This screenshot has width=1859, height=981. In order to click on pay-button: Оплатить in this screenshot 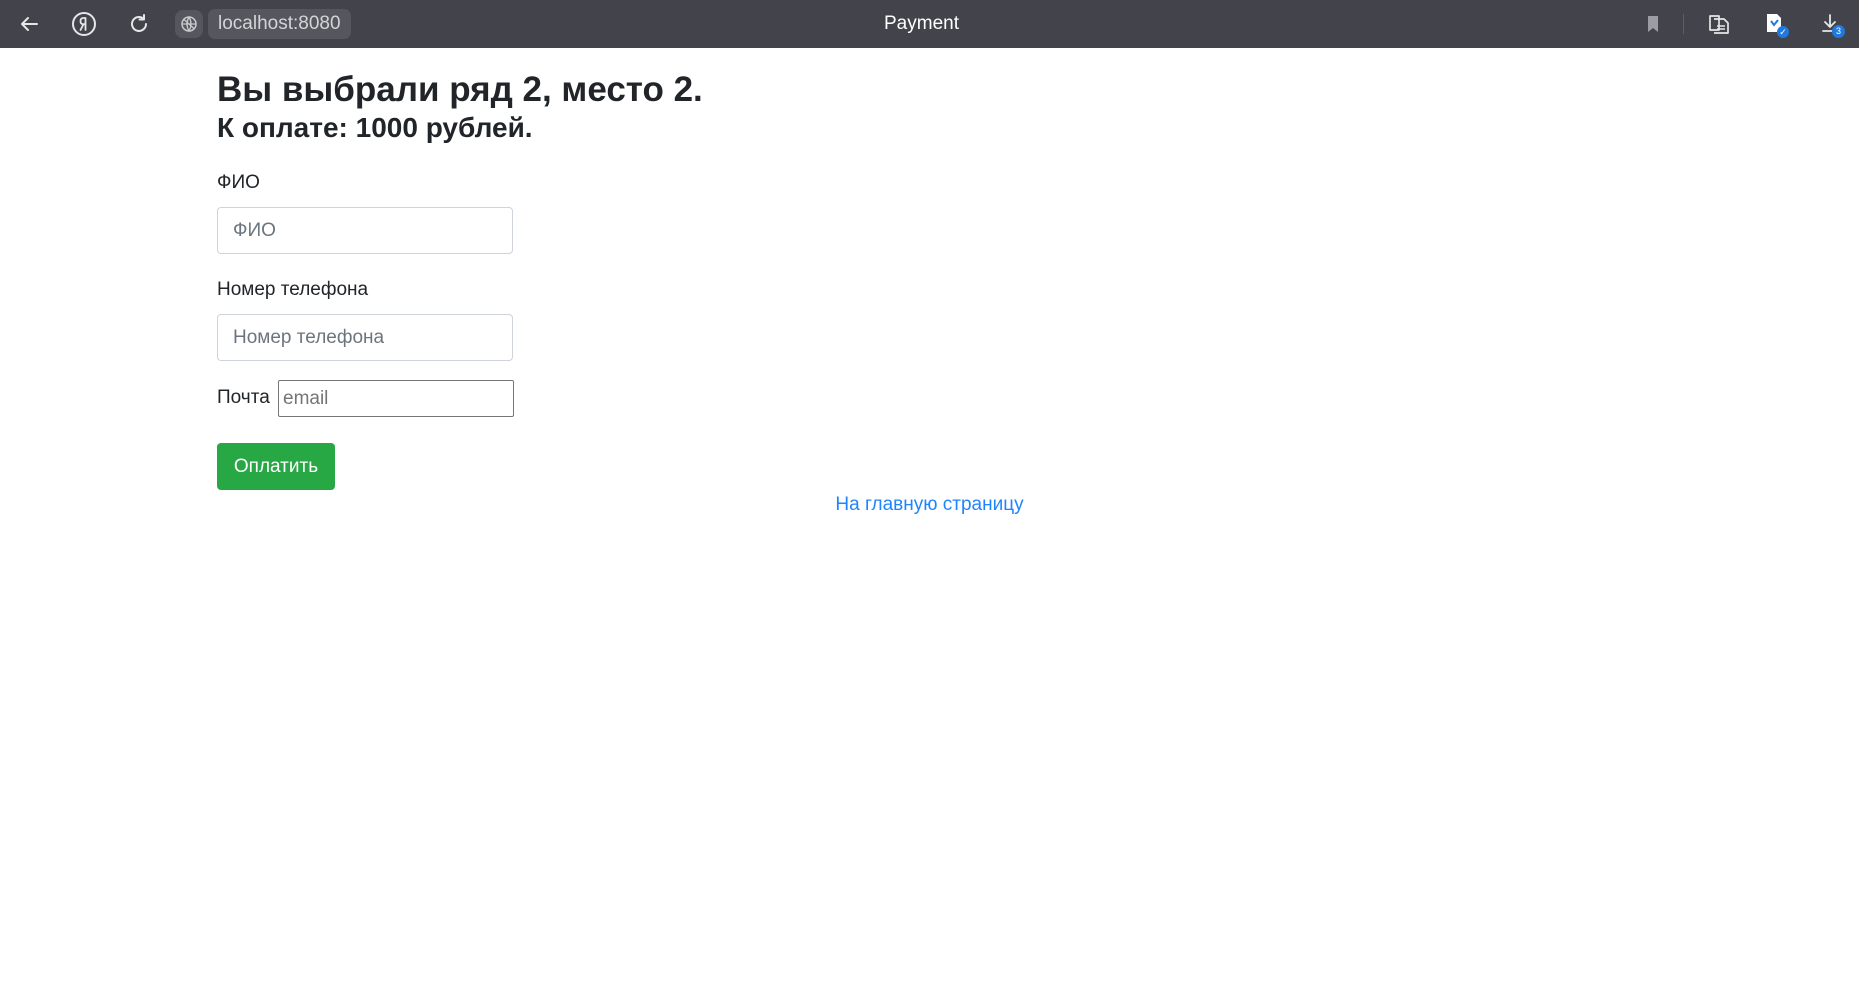, I will do `click(276, 466)`.